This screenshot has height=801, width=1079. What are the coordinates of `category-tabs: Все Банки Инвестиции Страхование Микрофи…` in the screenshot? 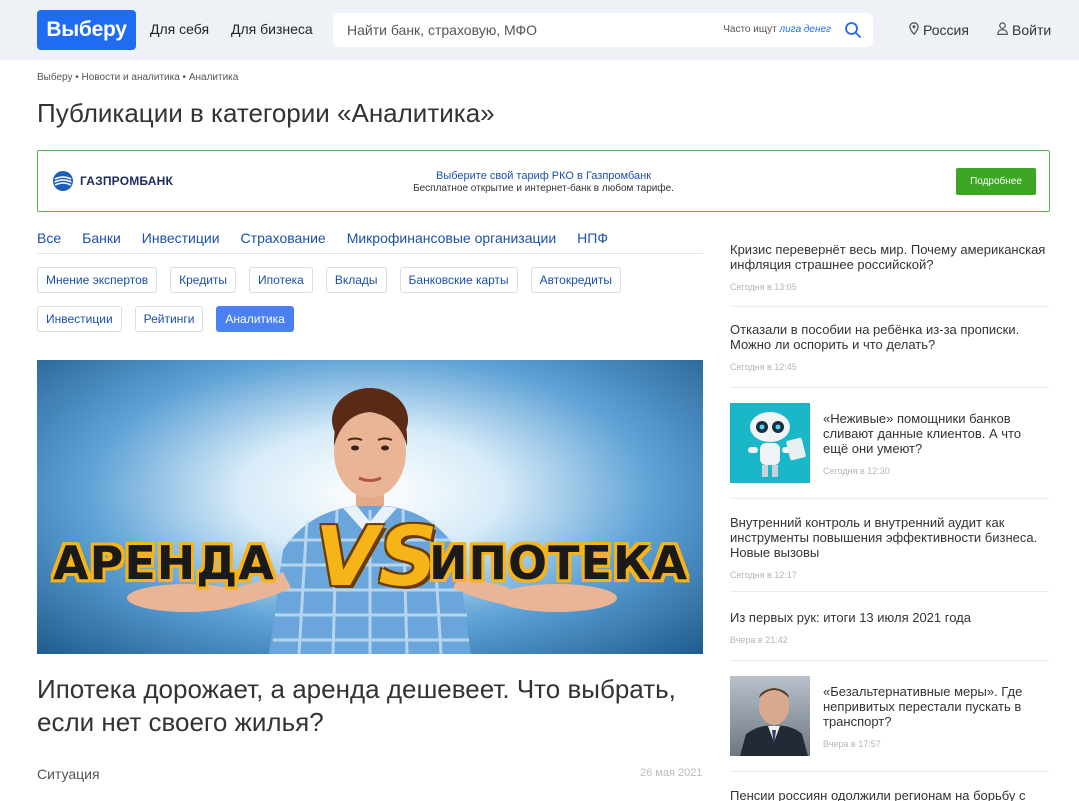 It's located at (370, 242).